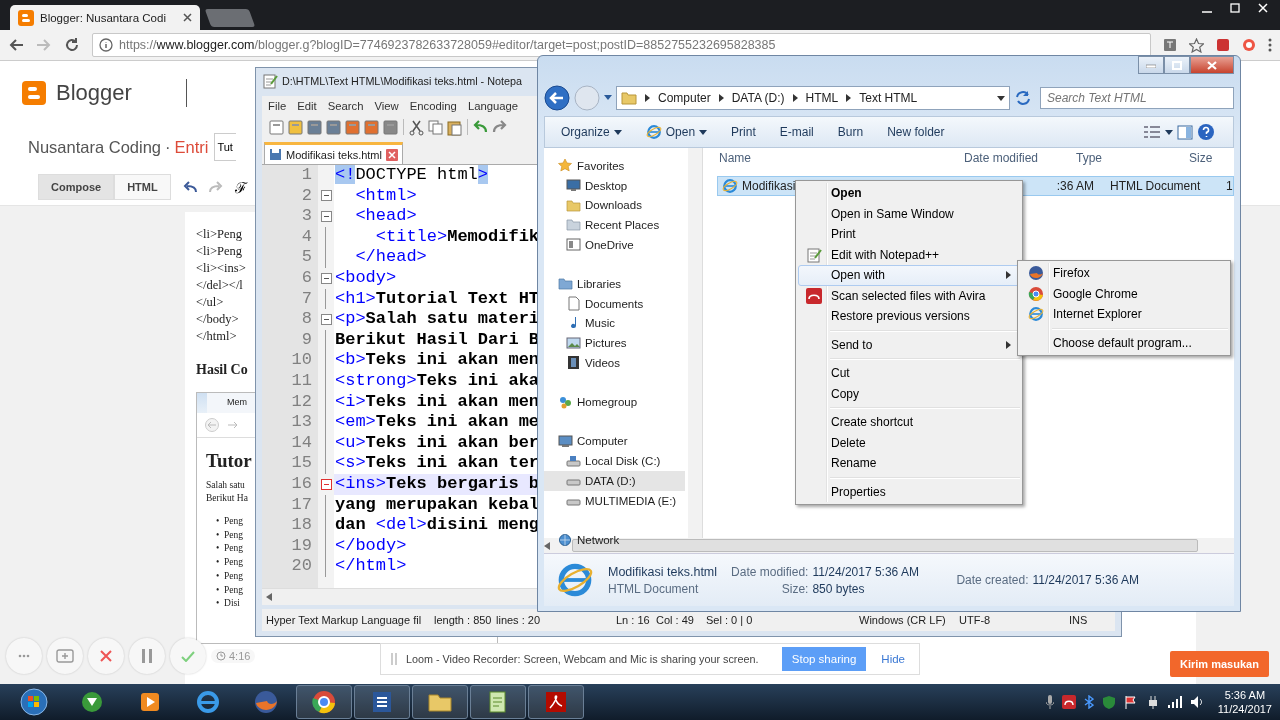  I want to click on menu-item: Edit with Notepad++, so click(909, 254).